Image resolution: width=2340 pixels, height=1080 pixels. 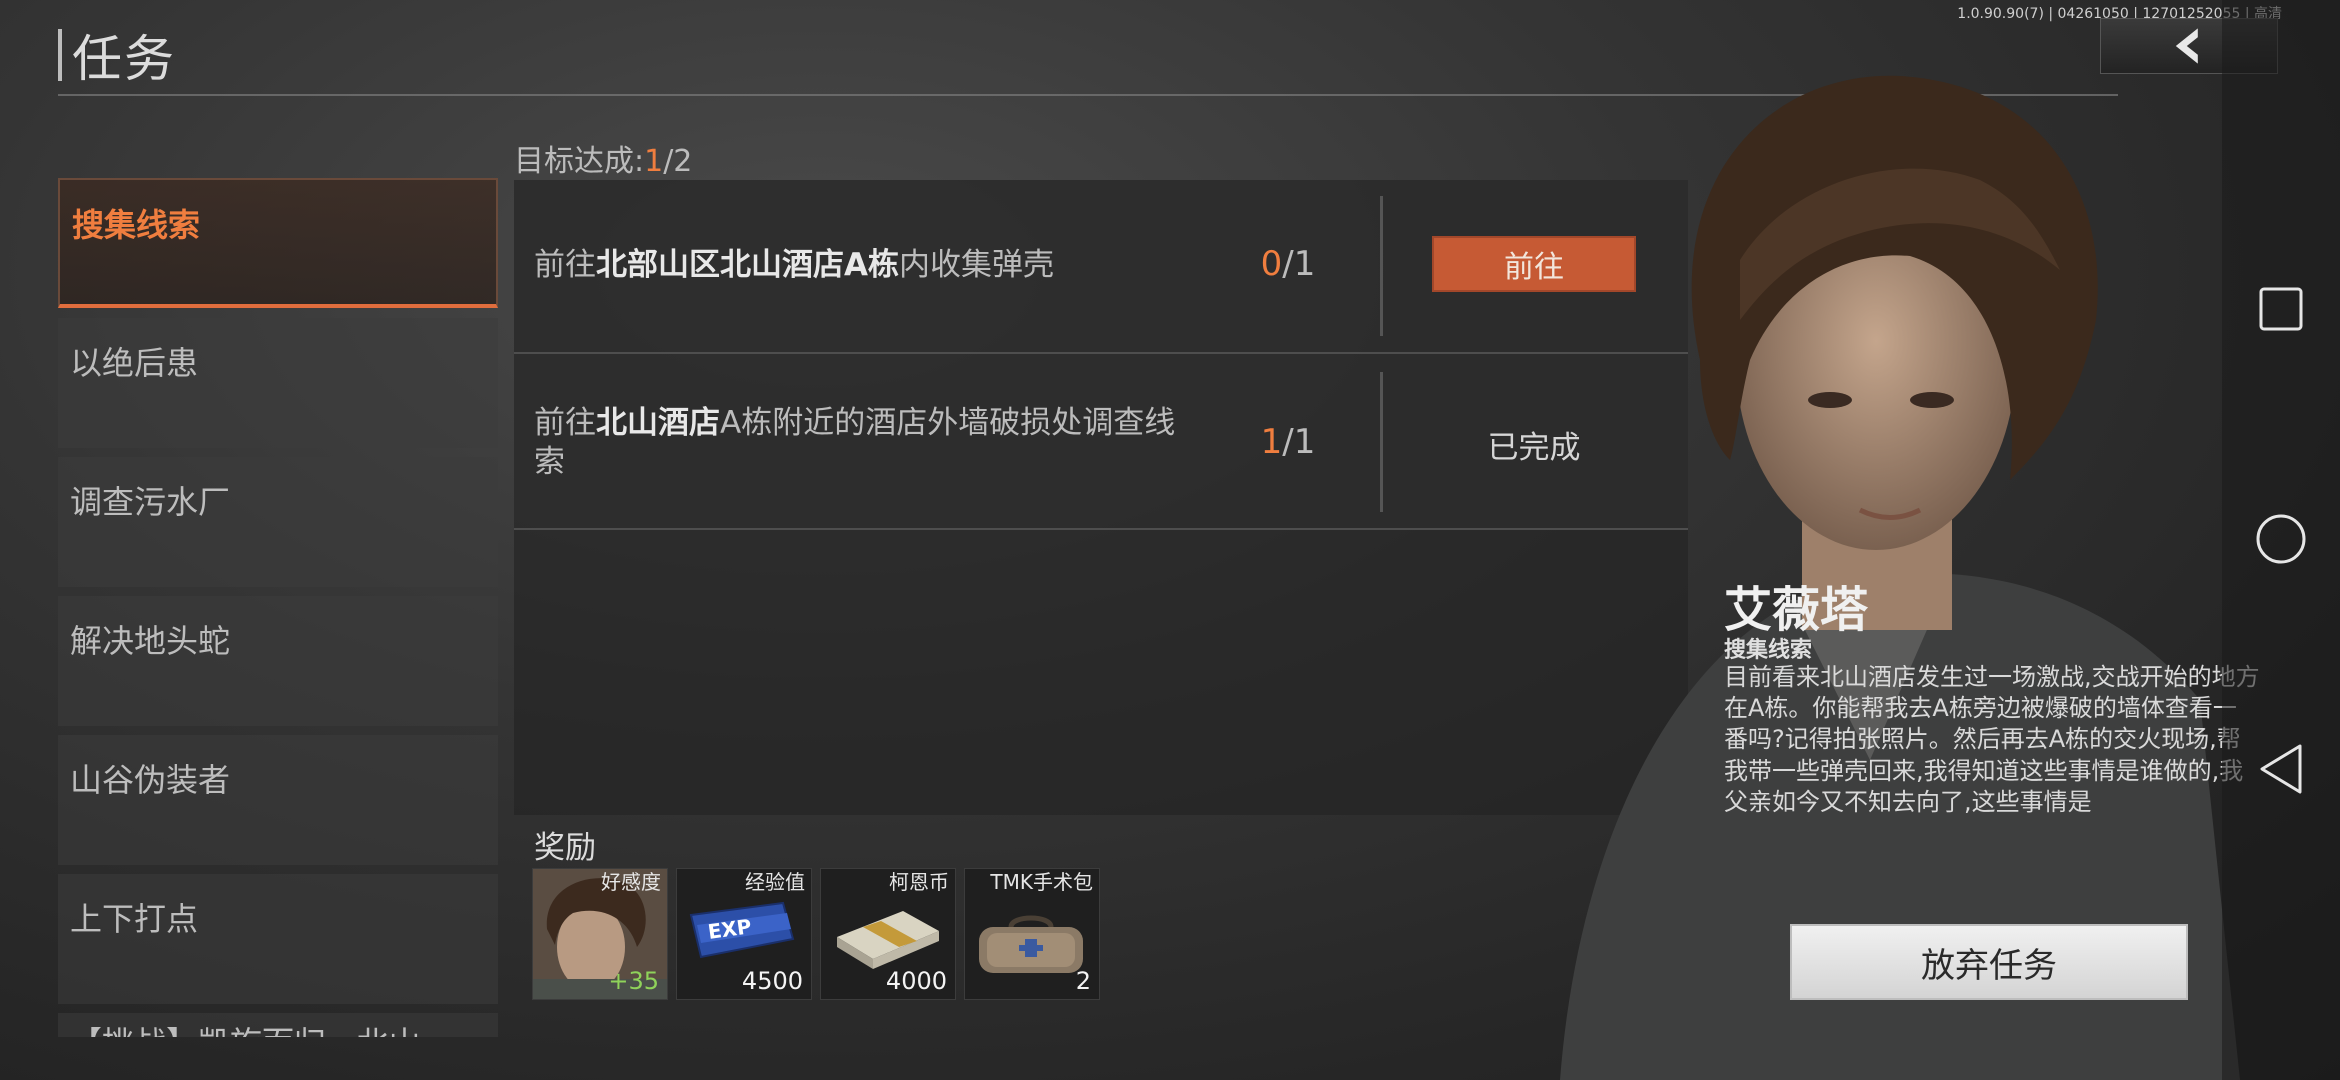 I want to click on reward-exp: EXP 经验值 4500, so click(x=744, y=934).